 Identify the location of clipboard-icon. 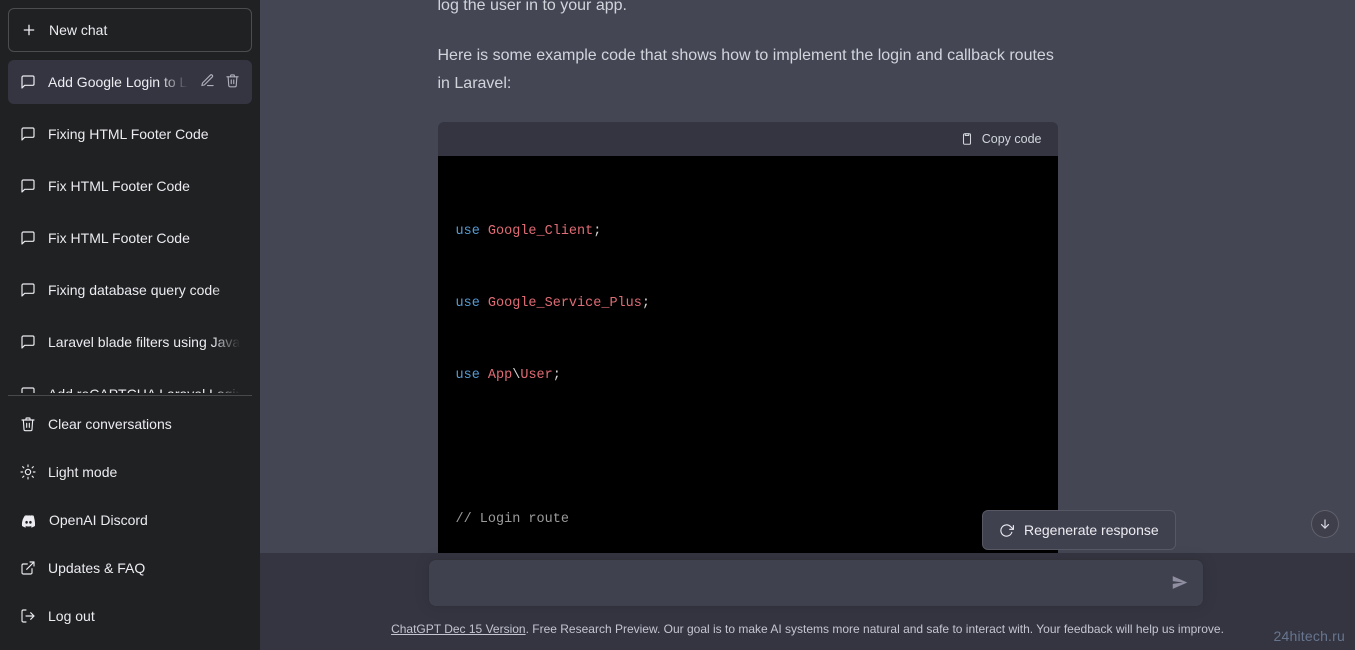
(967, 139).